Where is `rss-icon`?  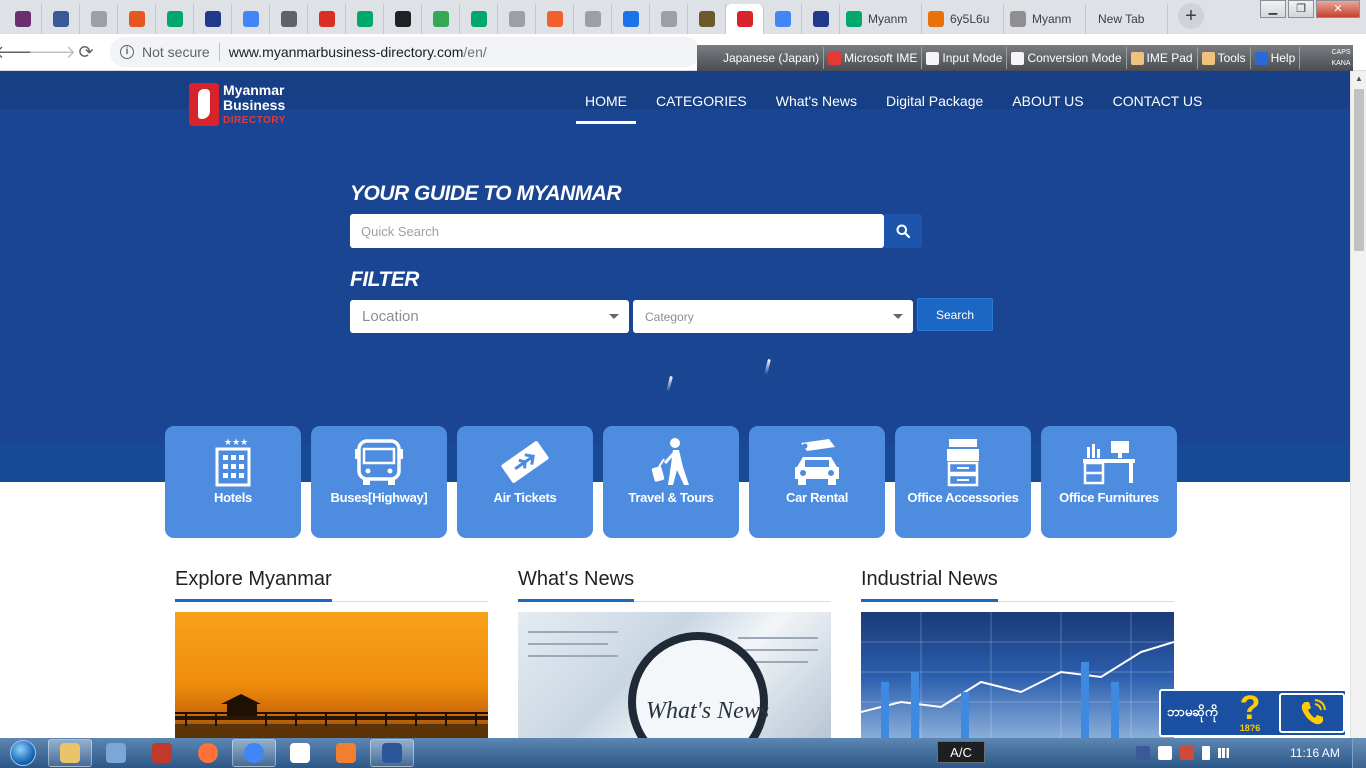
rss-icon is located at coordinates (116, 753).